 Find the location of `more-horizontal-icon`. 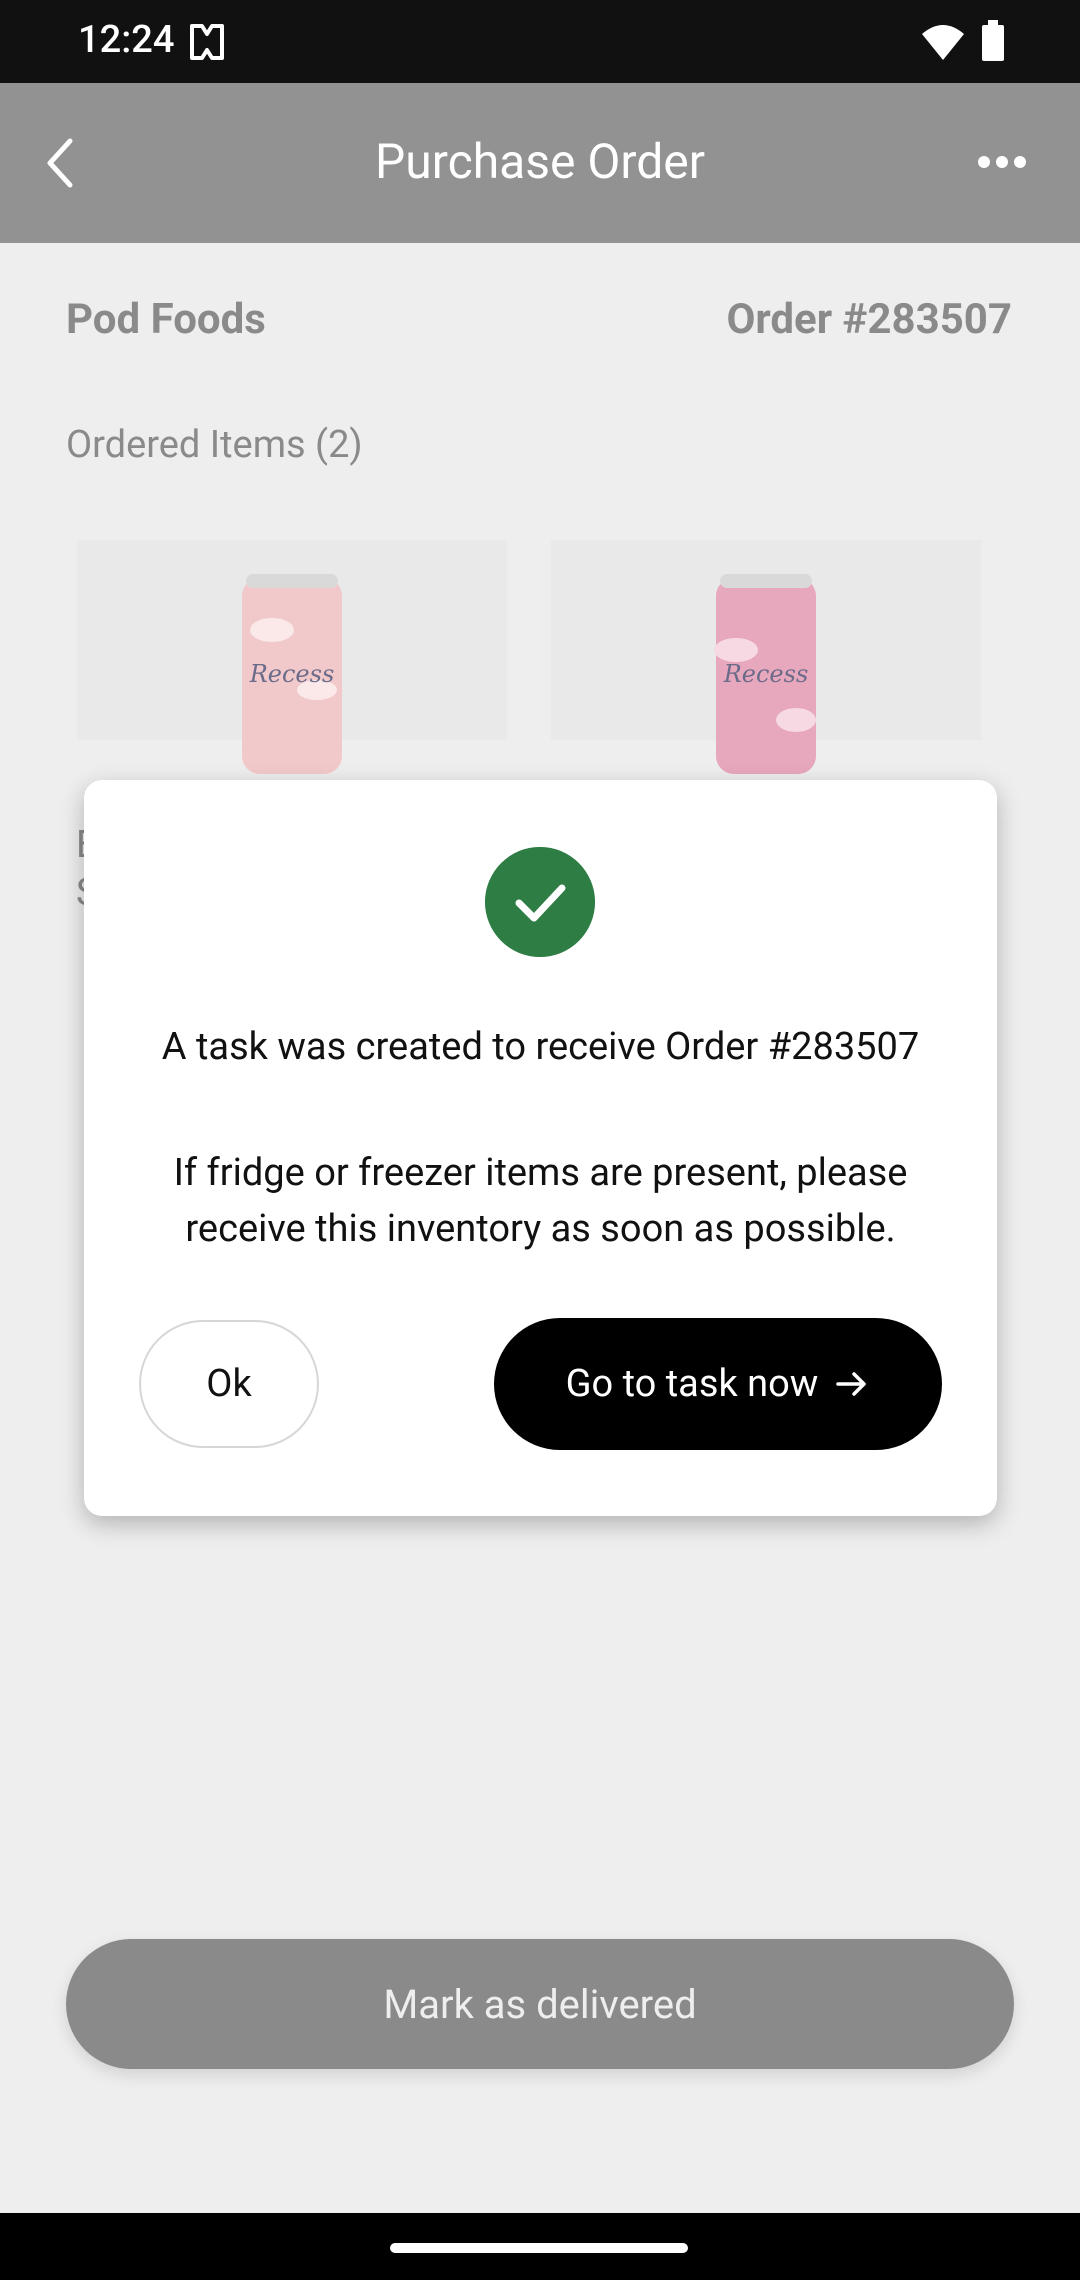

more-horizontal-icon is located at coordinates (1002, 162).